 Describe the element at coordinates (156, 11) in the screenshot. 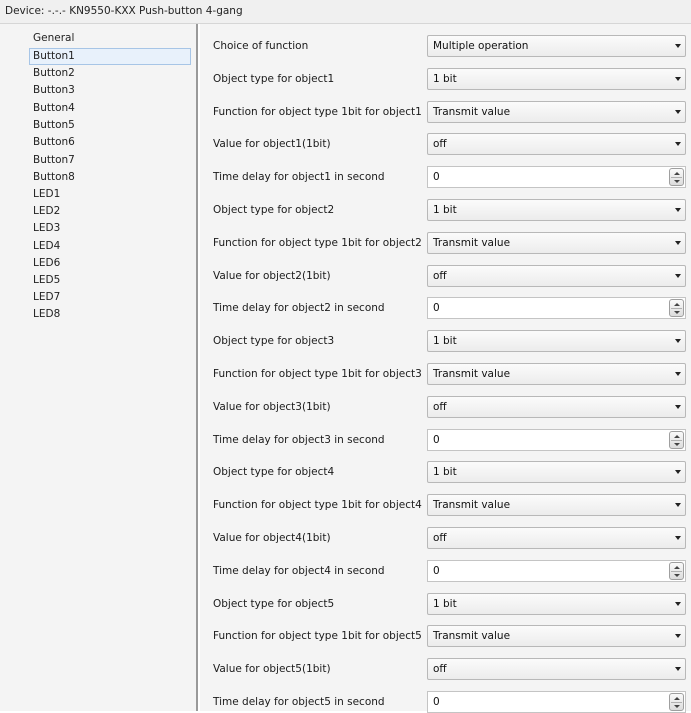

I see `device-name: KN9550-KXX Push-button 4-gang` at that location.